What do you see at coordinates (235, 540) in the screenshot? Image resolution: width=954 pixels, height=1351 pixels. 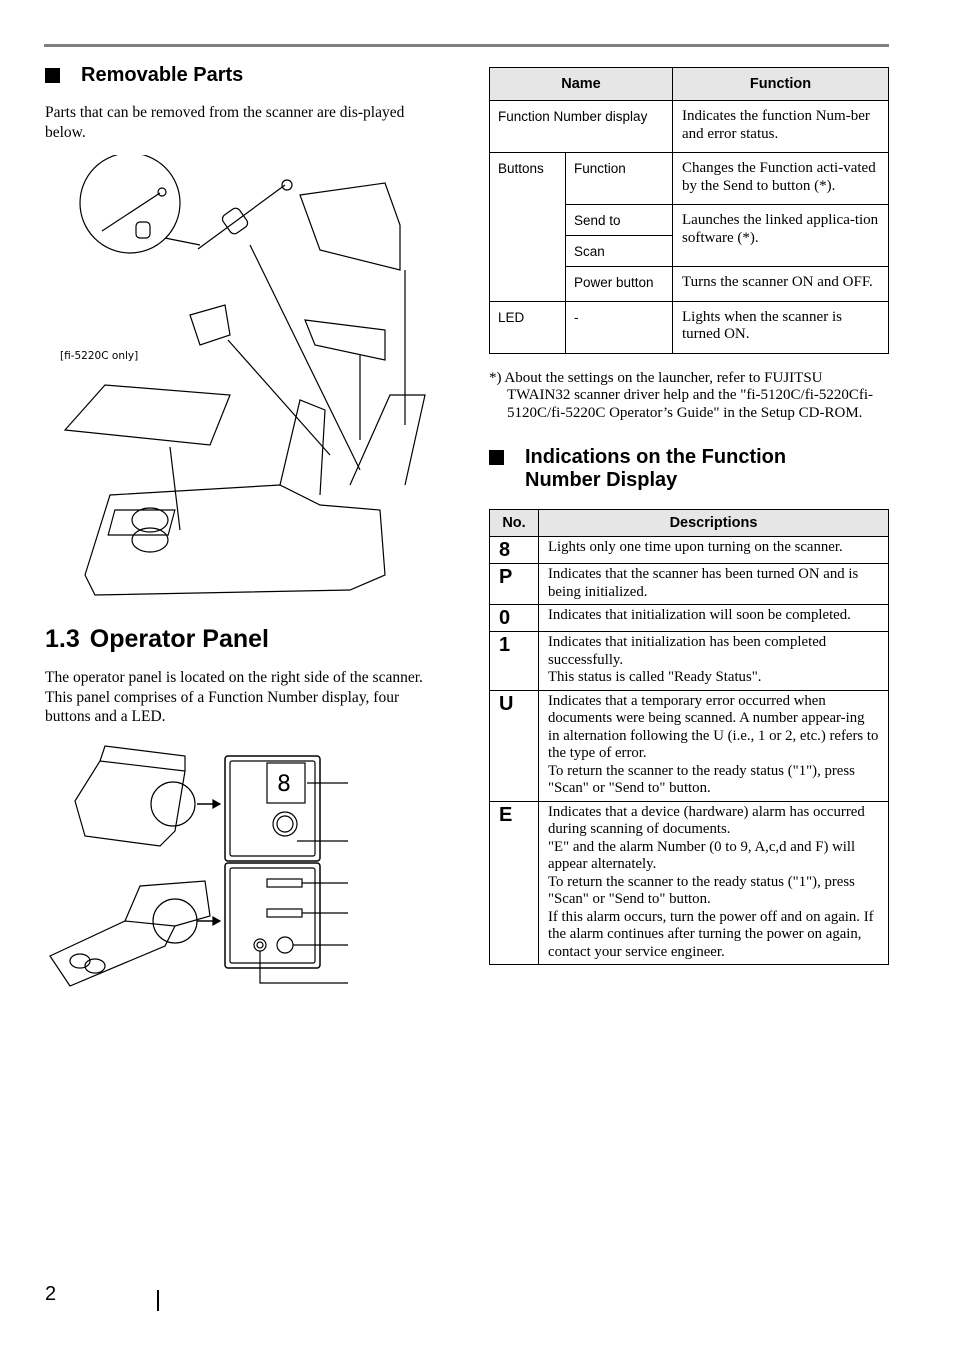 I see `scanner-body` at bounding box center [235, 540].